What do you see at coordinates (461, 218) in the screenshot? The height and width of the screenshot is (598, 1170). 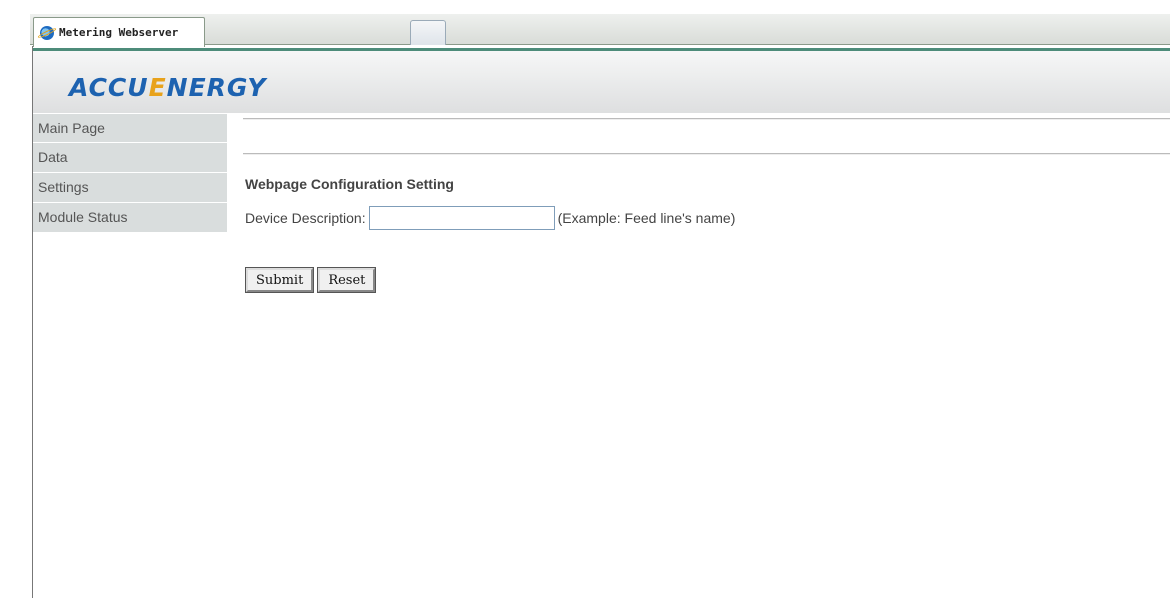 I see `device-description-input` at bounding box center [461, 218].